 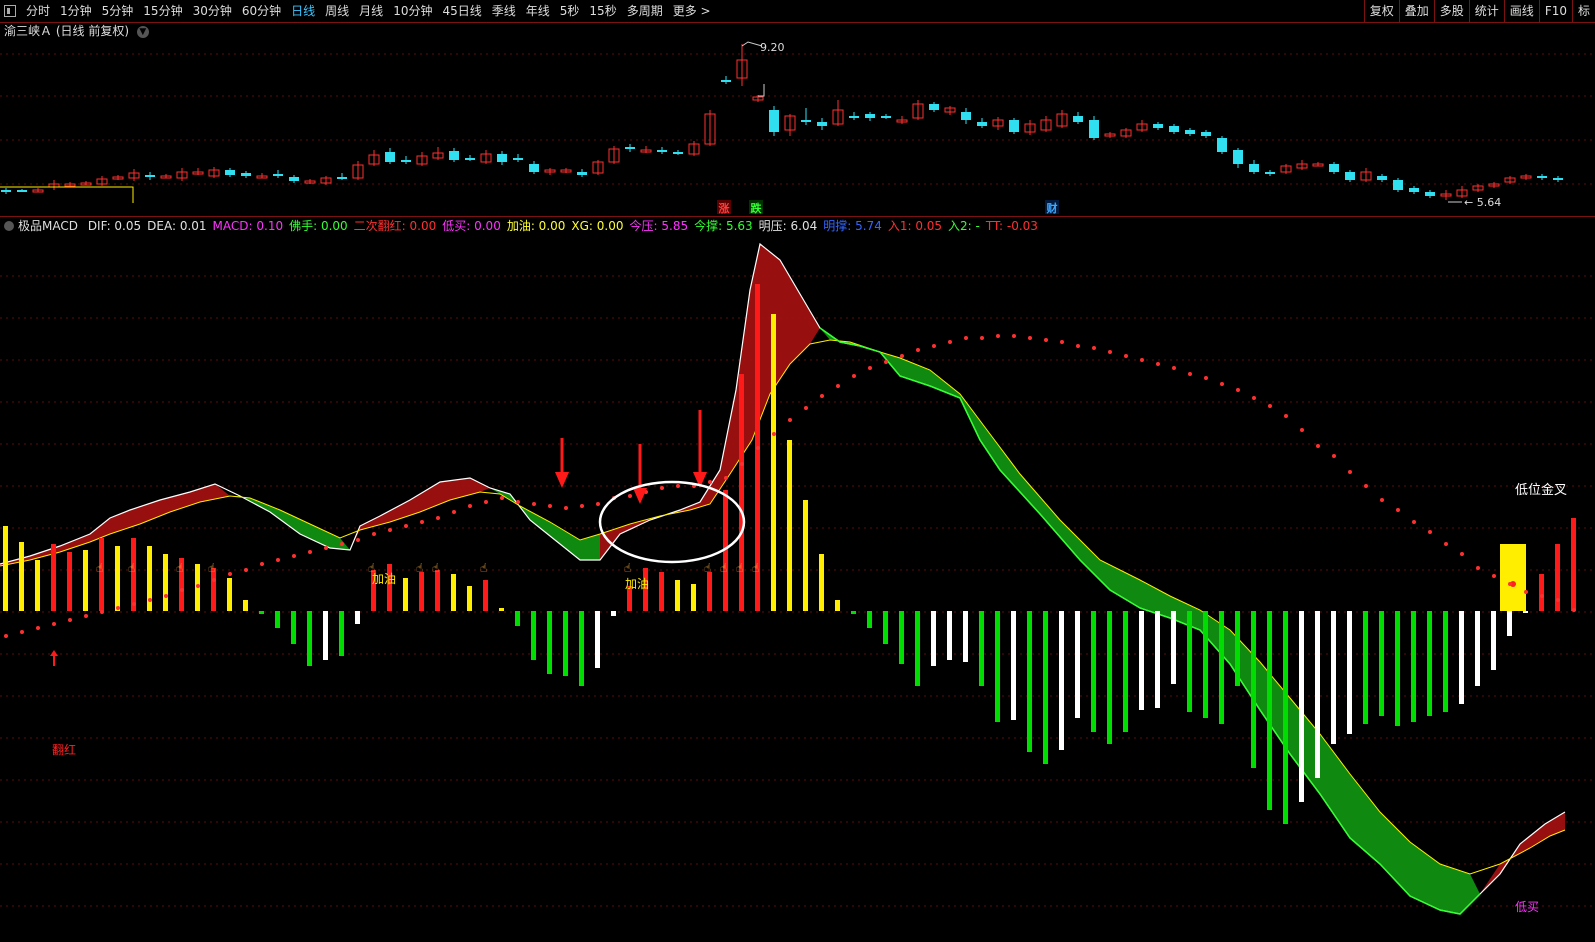 What do you see at coordinates (915, 226) in the screenshot?
I see `legend-item-12: 入1: 0.05` at bounding box center [915, 226].